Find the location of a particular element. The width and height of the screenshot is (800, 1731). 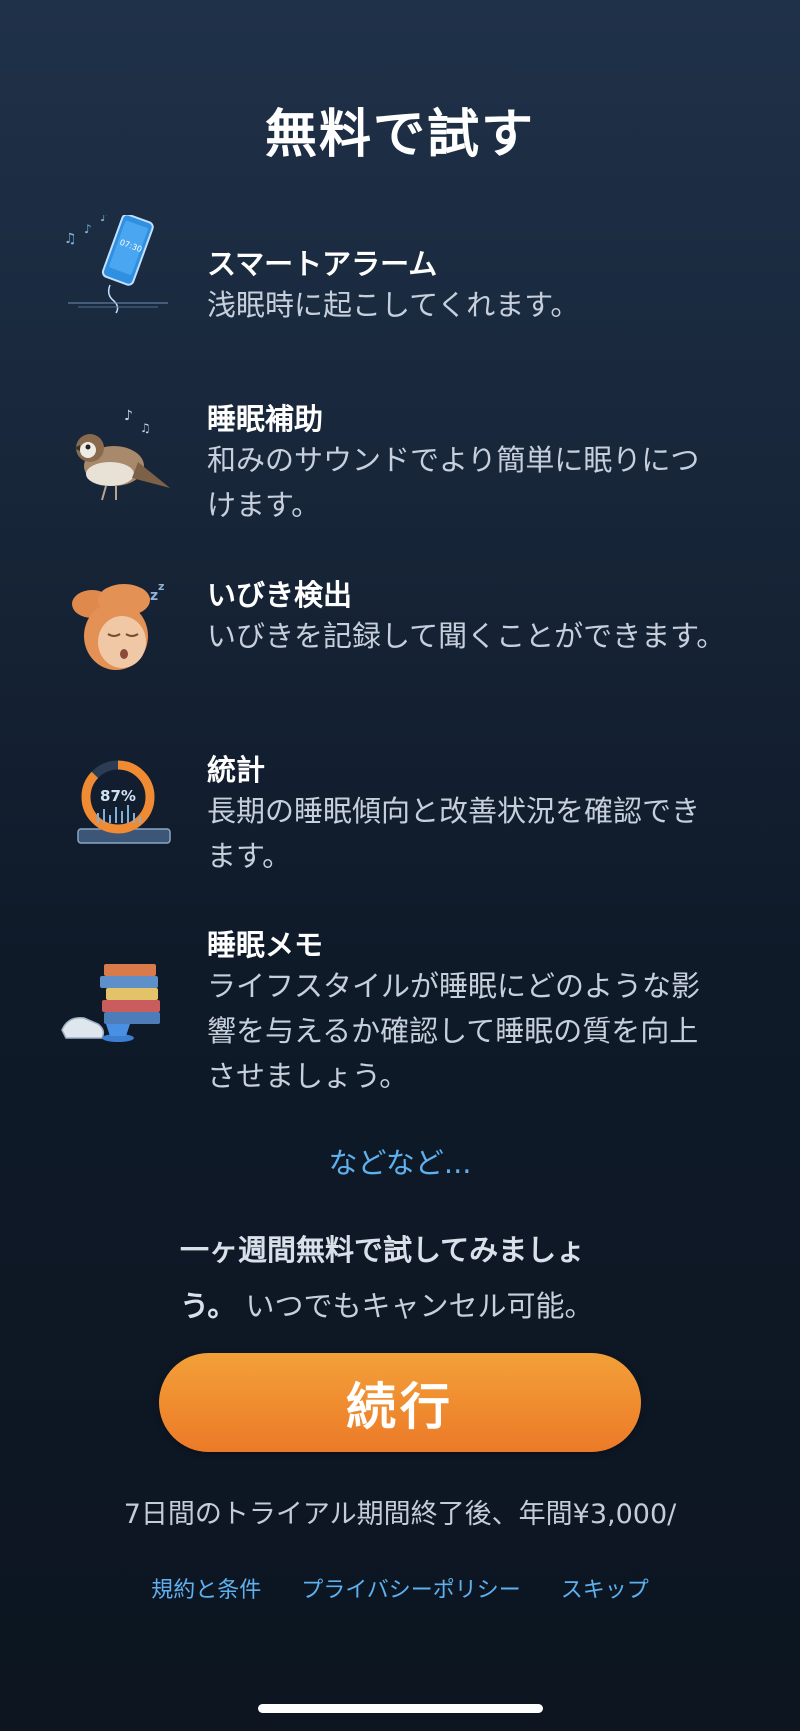

feature-description: 長期の睡眠傾向と改善状況を確認できます。 is located at coordinates (454, 833).